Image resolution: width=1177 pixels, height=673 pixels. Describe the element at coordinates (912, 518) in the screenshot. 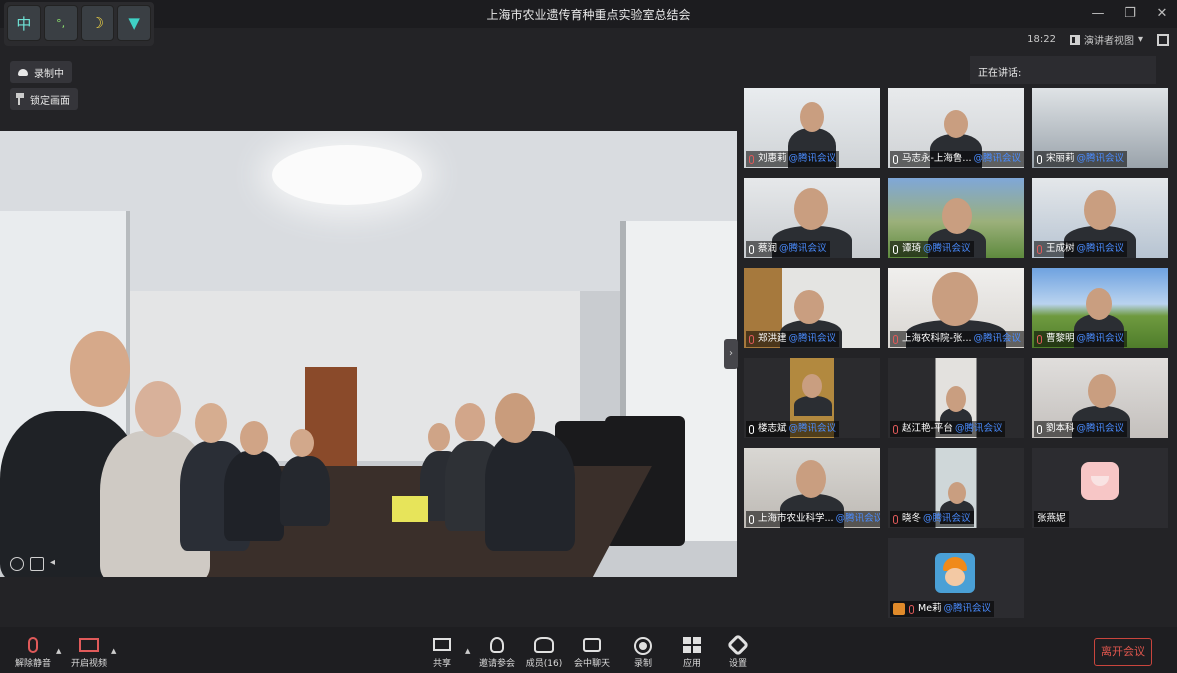

I see `participant-name: 晓冬` at that location.